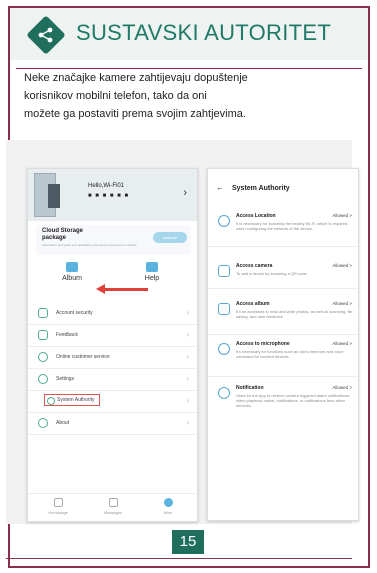  I want to click on microphone-icon, so click(224, 349).